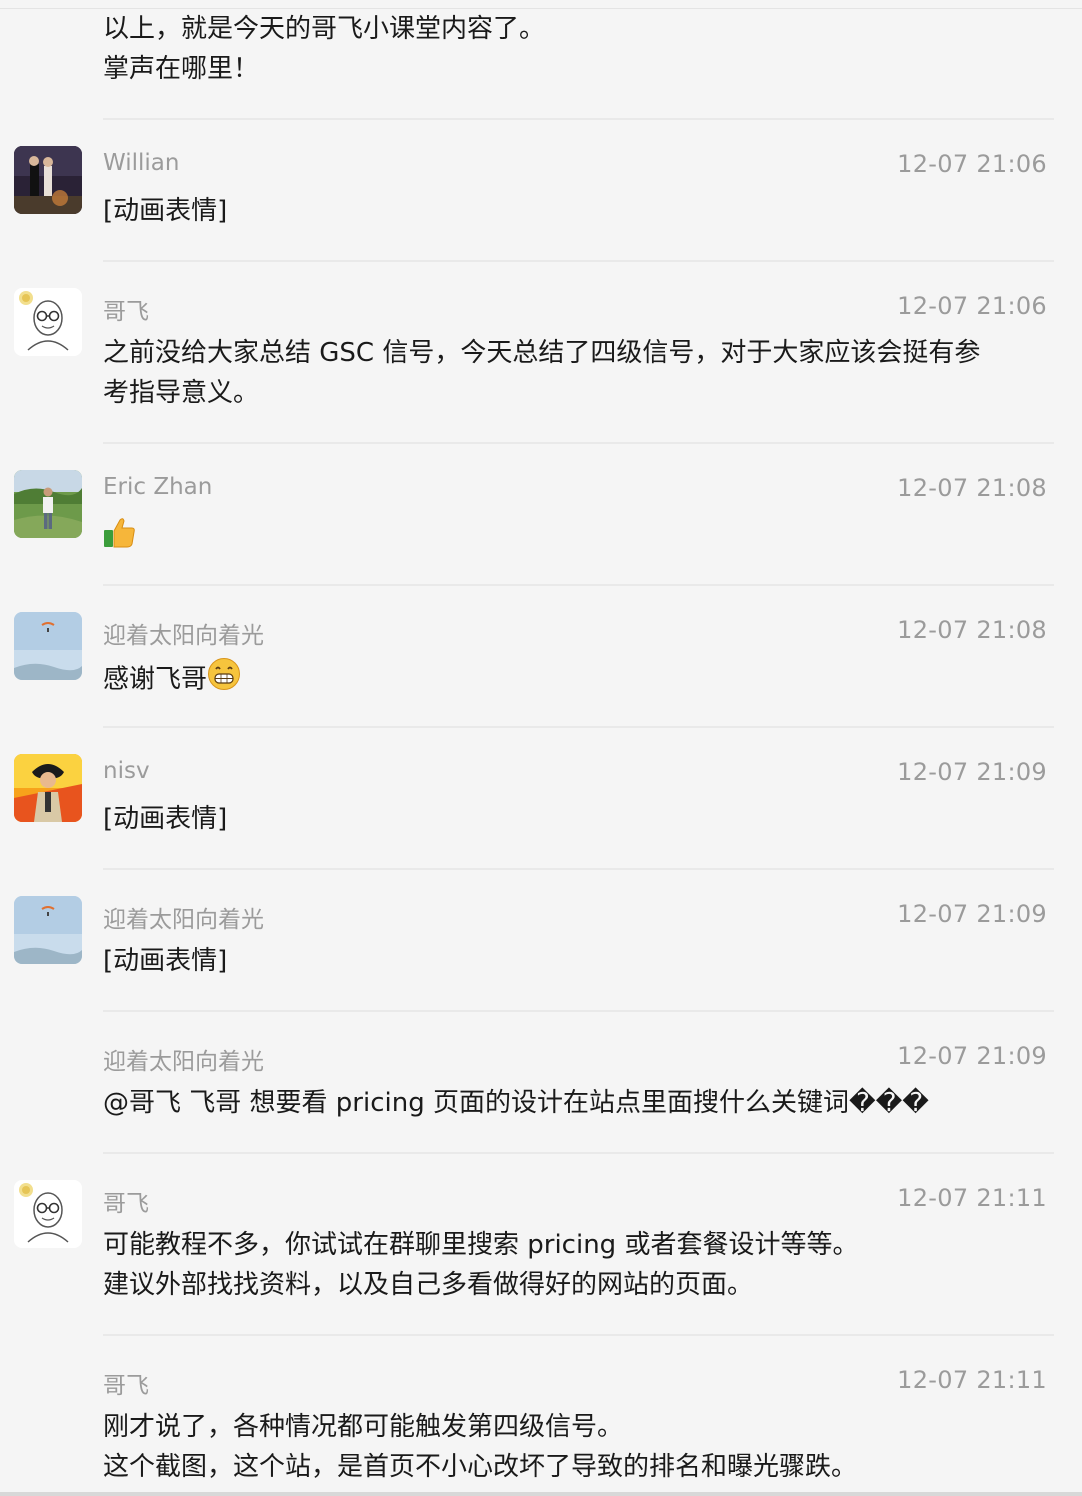 This screenshot has width=1082, height=1496. I want to click on message-line: 之前没给大家总结 GSC 信号，今天总结了四级信号，对于大家应该会挺有参, so click(542, 353).